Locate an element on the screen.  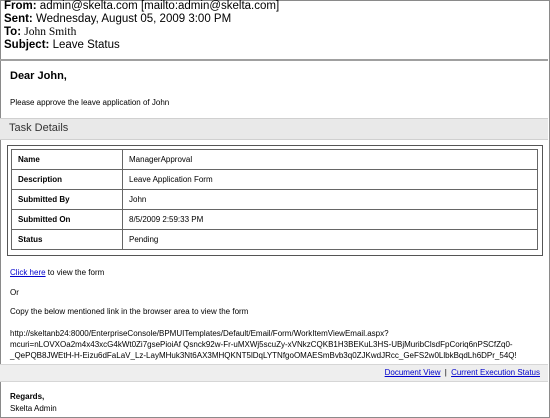
table-row: Name ManagerApproval is located at coordinates (274, 159).